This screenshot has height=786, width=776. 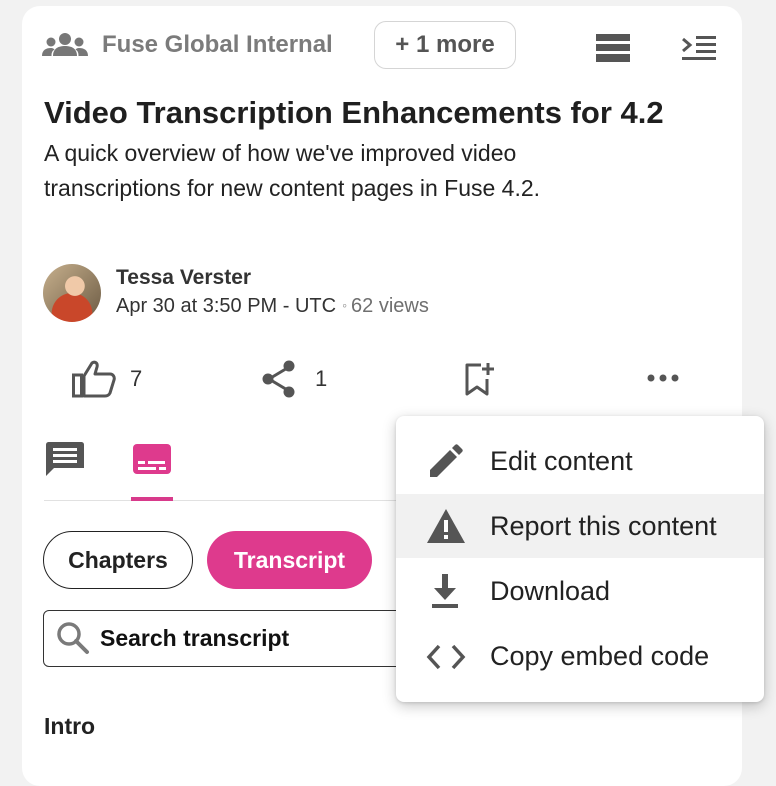 I want to click on subtitles-icon, so click(x=152, y=459).